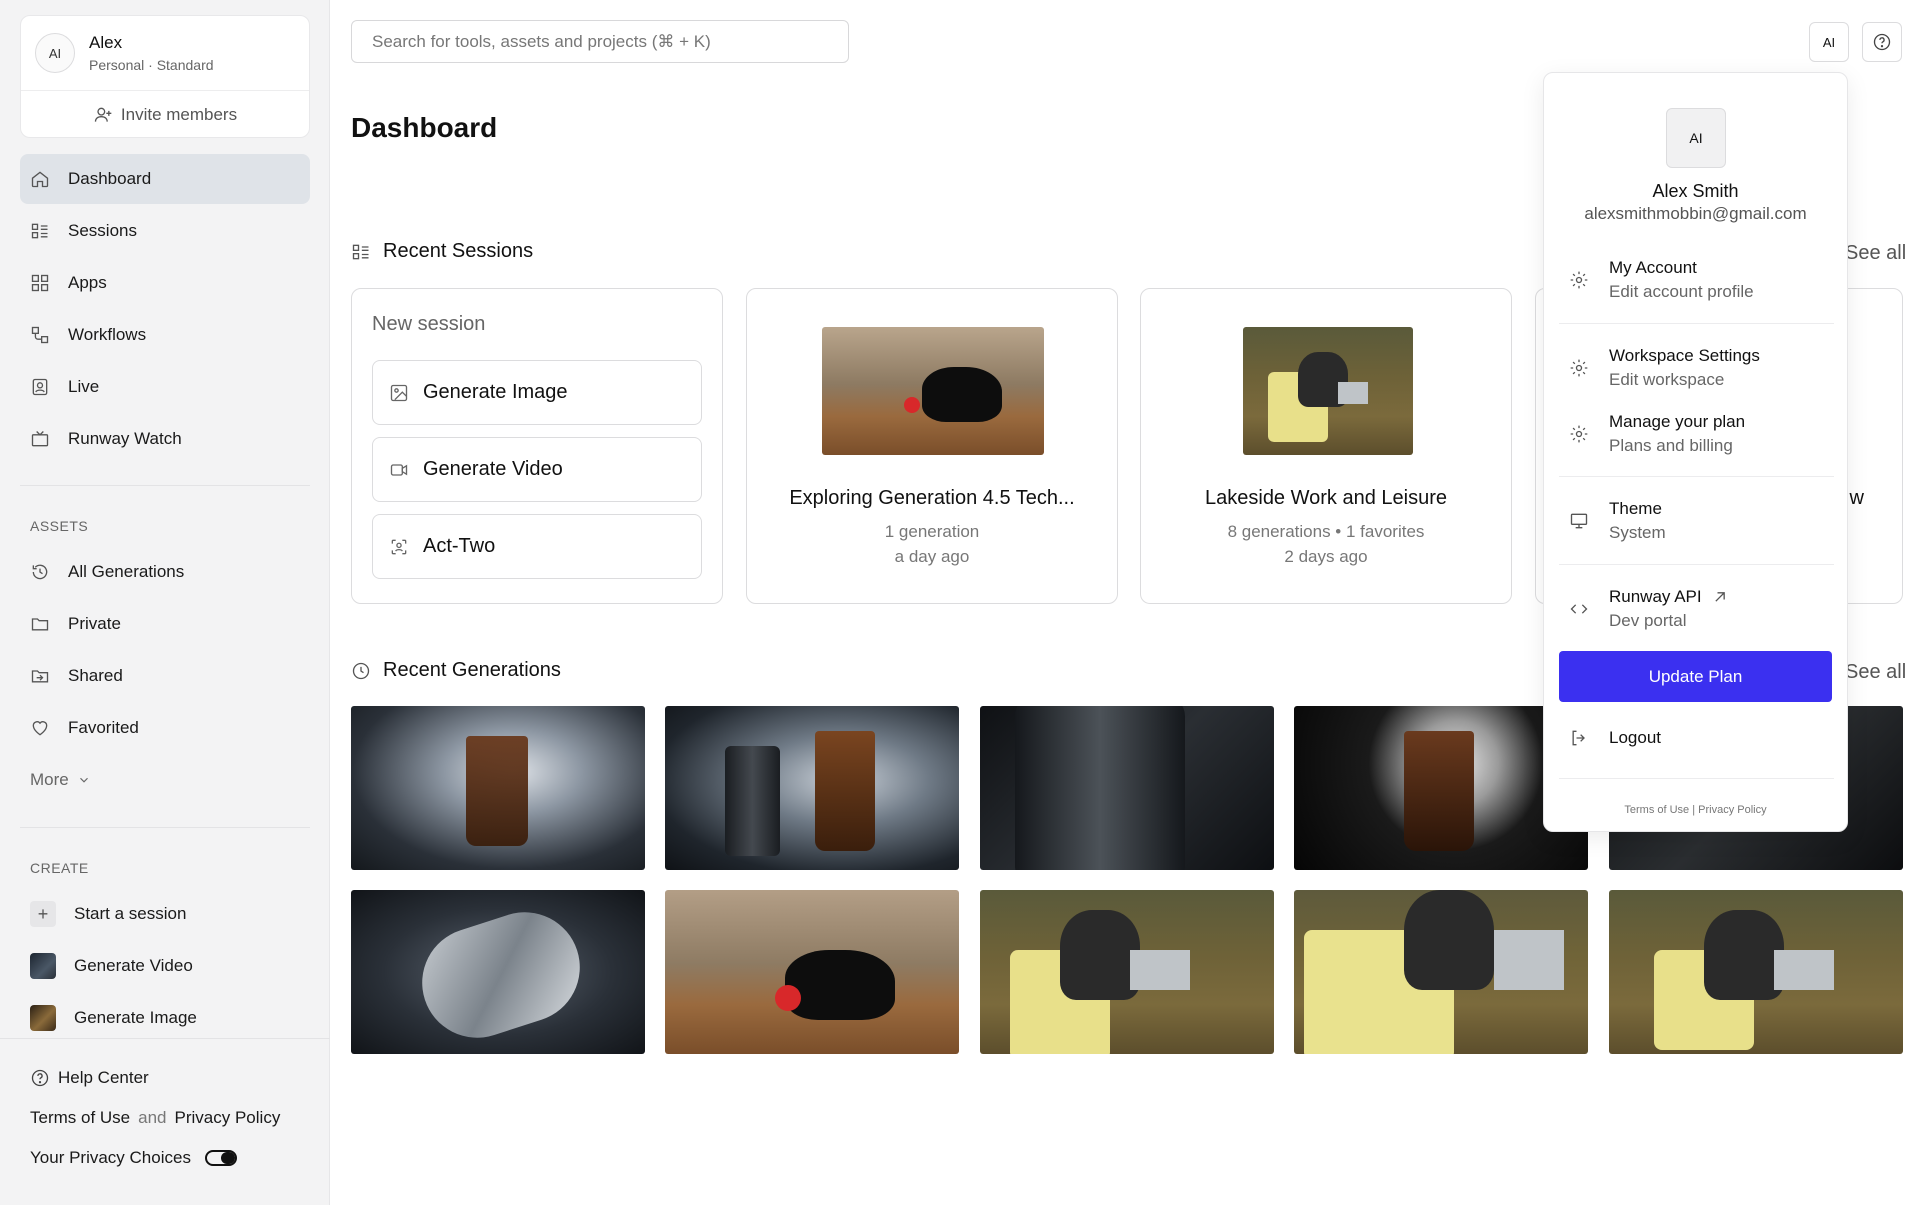 This screenshot has height=1205, width=1920. Describe the element at coordinates (1695, 213) in the screenshot. I see `menu-user-email: alexsmithmobbin@gmail.com` at that location.